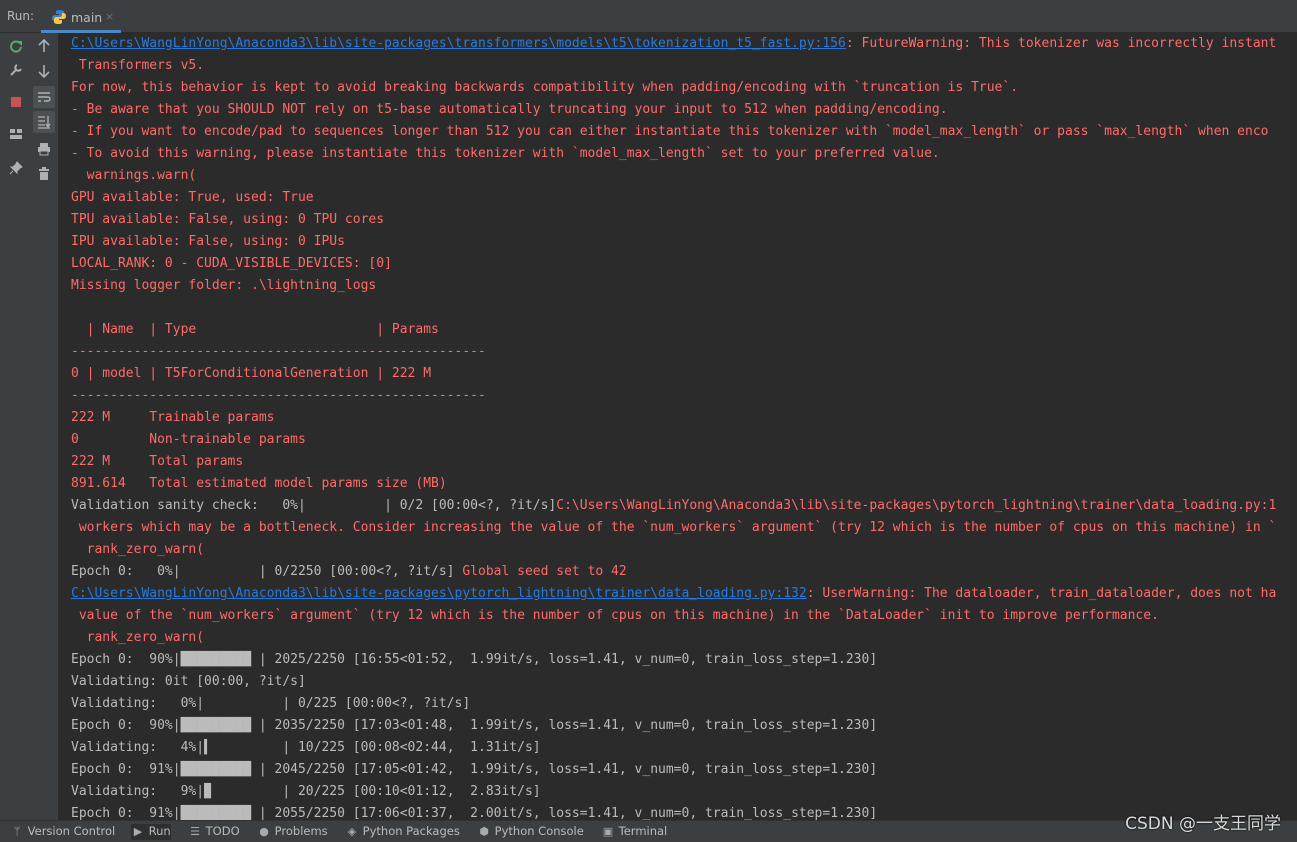  Describe the element at coordinates (484, 831) in the screenshot. I see `python-console-icon: ⬢` at that location.